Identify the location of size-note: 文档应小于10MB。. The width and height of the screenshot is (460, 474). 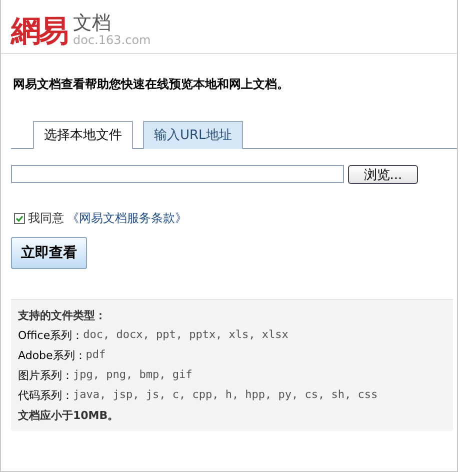
(69, 415).